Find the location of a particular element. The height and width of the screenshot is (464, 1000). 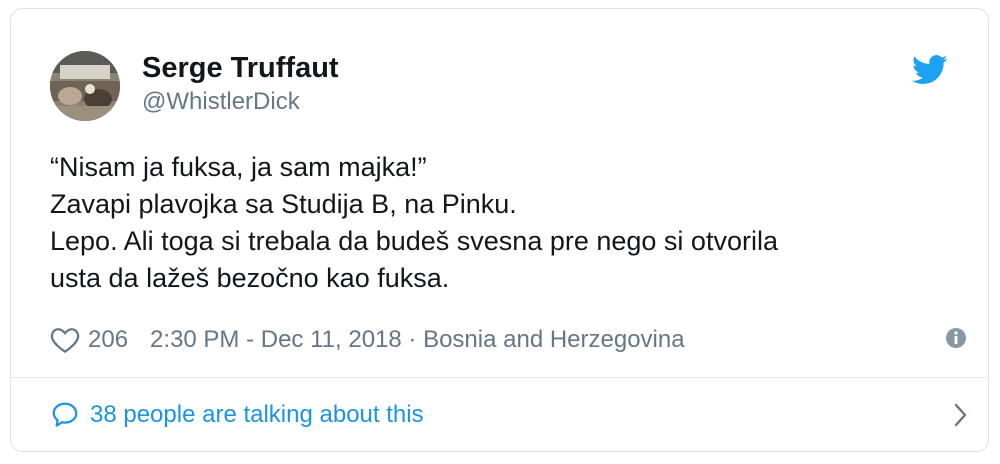

author-handle: @WhistlerDick is located at coordinates (240, 102).